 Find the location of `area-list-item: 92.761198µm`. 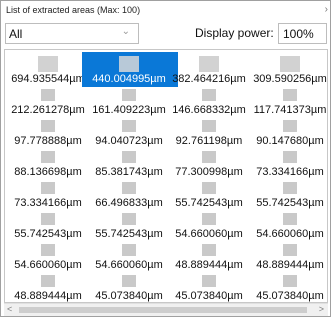

area-list-item: 92.761198µm is located at coordinates (209, 135).